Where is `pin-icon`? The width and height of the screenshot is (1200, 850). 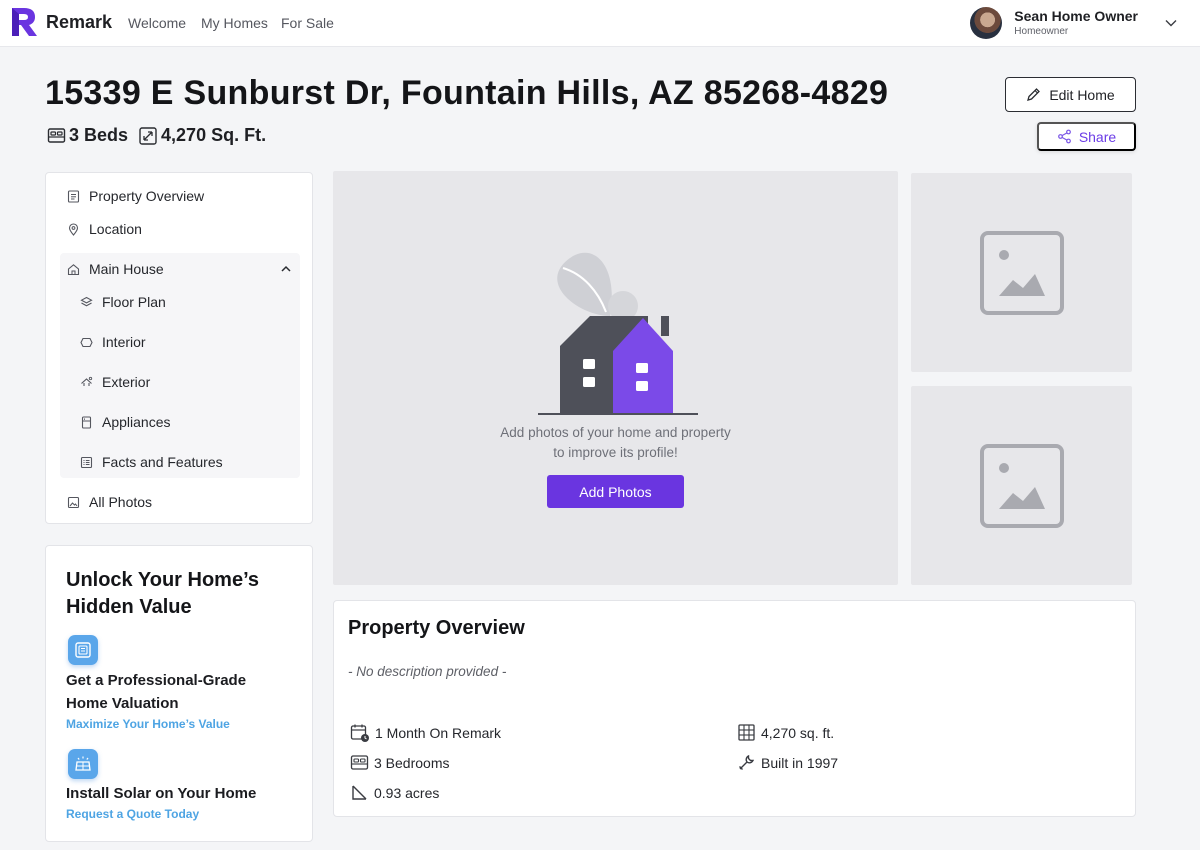 pin-icon is located at coordinates (73, 229).